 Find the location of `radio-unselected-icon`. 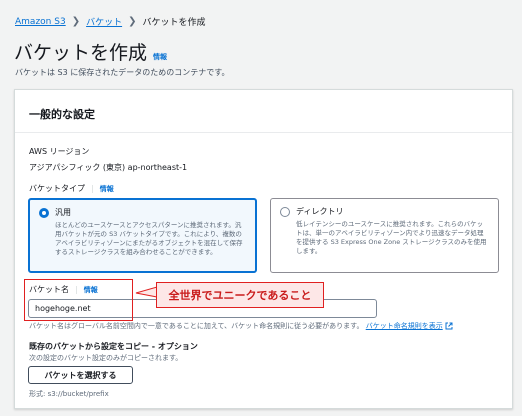

radio-unselected-icon is located at coordinates (285, 211).